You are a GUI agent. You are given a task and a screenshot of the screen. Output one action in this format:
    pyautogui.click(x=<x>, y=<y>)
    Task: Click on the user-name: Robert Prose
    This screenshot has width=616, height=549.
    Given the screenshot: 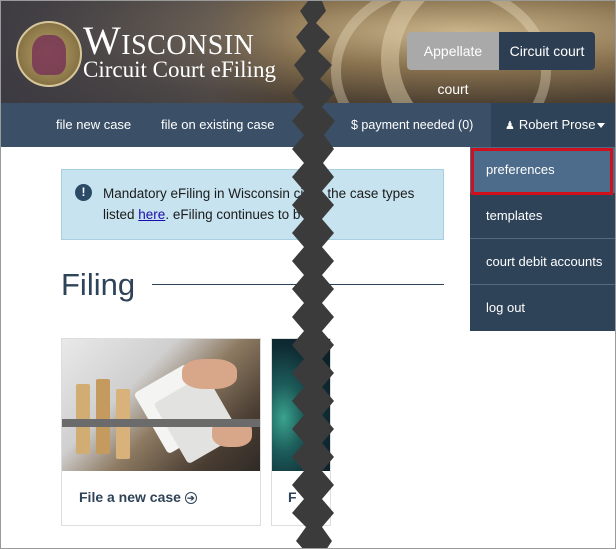 What is the action you would take?
    pyautogui.click(x=557, y=124)
    